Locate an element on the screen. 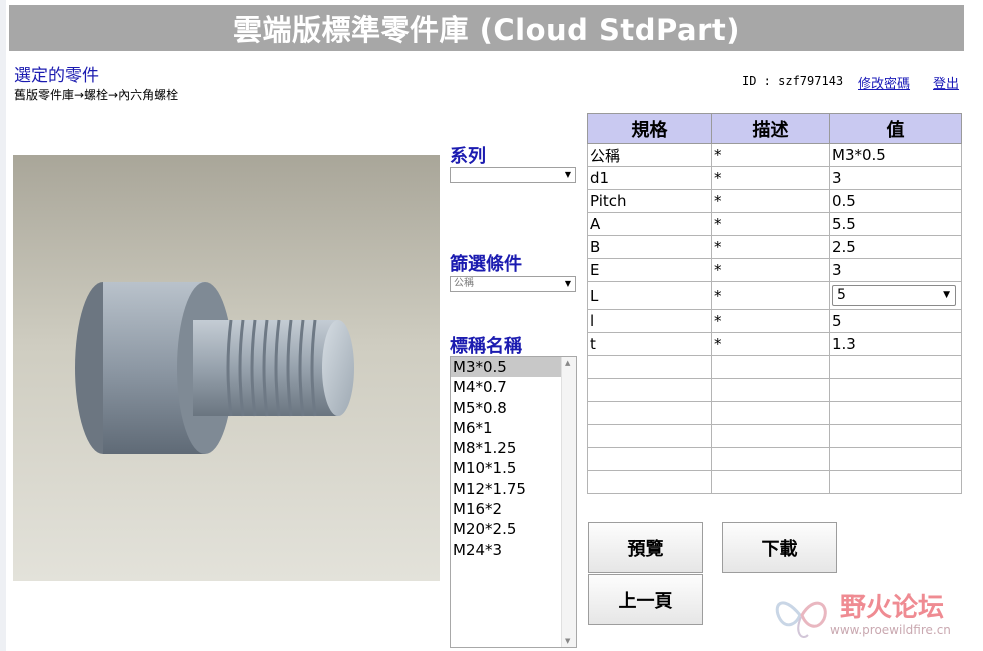  butterfly-logo-icon is located at coordinates (801, 619).